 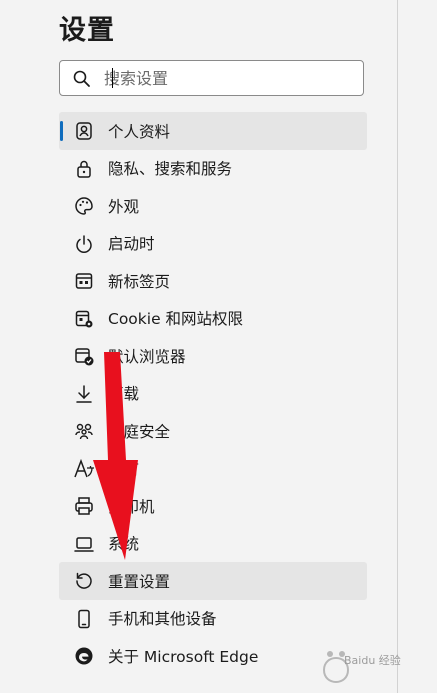 I want to click on nav-item-privacy: 隐私、搜索和服务, so click(x=213, y=169).